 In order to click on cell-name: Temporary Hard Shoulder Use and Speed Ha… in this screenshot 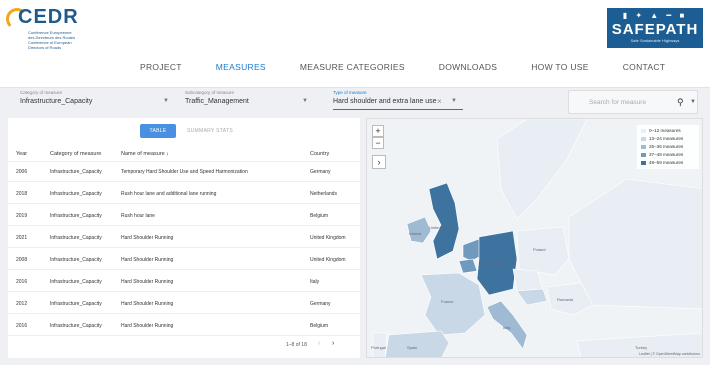, I will do `click(184, 172)`.